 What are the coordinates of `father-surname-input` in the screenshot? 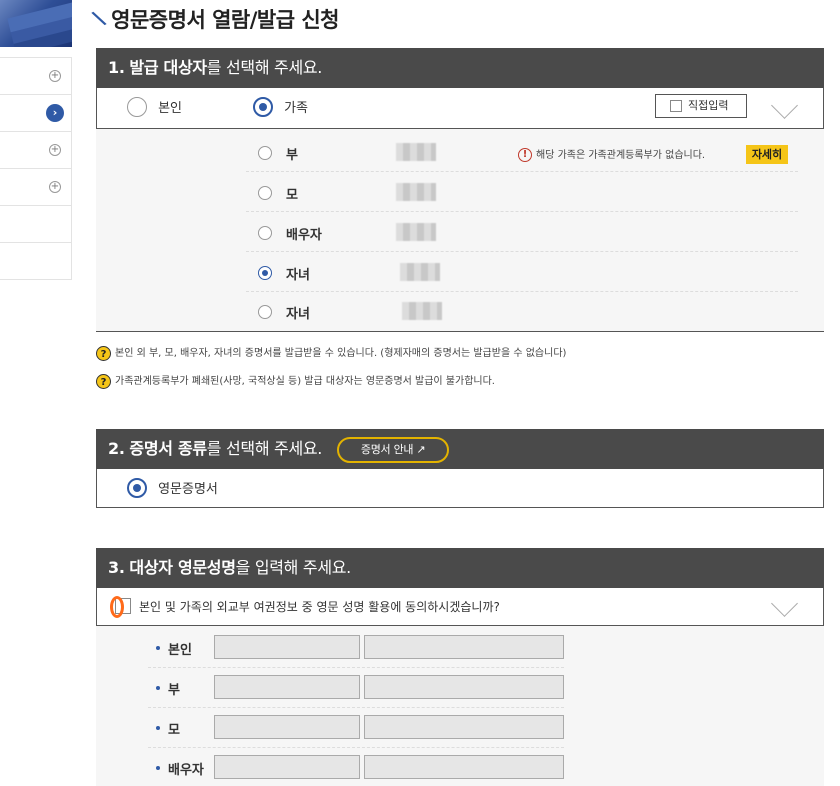 It's located at (287, 687).